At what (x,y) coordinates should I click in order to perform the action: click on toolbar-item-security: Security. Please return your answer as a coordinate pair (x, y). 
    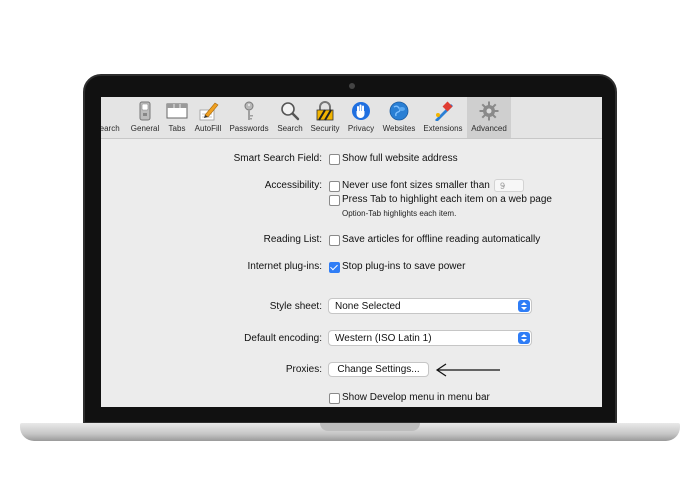
    Looking at the image, I should click on (325, 117).